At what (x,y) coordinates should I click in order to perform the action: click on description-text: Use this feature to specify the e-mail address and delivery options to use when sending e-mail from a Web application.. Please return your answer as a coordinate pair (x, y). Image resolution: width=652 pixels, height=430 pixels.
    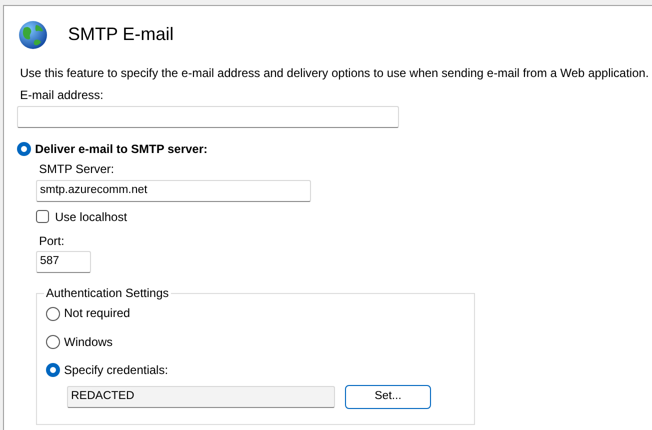
    Looking at the image, I should click on (335, 73).